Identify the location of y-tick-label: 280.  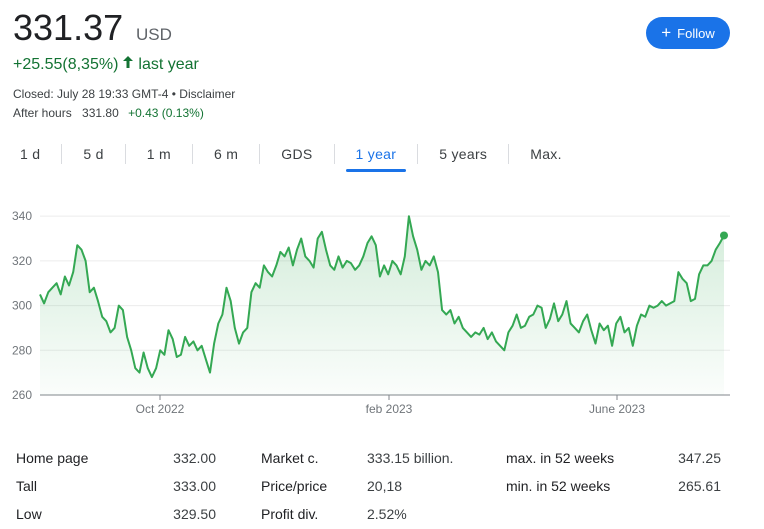
(22, 350).